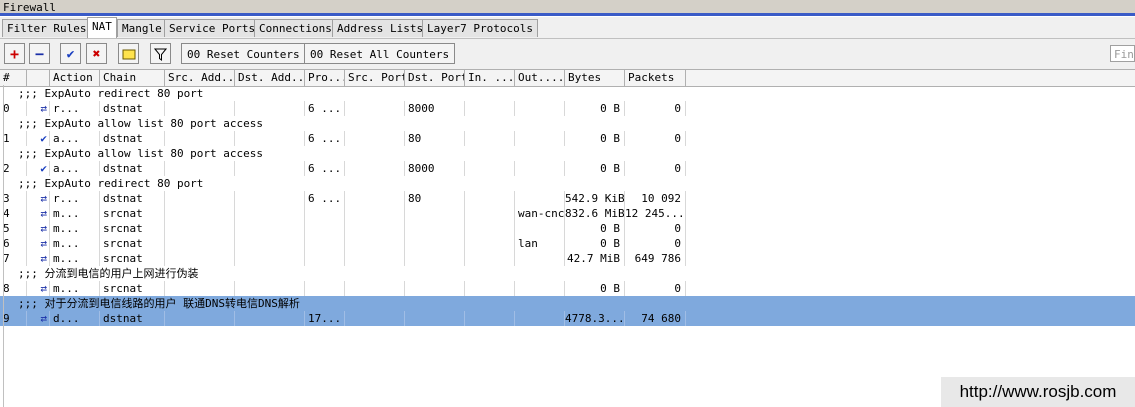 This screenshot has height=407, width=1135. What do you see at coordinates (38, 78) in the screenshot?
I see `col-flags` at bounding box center [38, 78].